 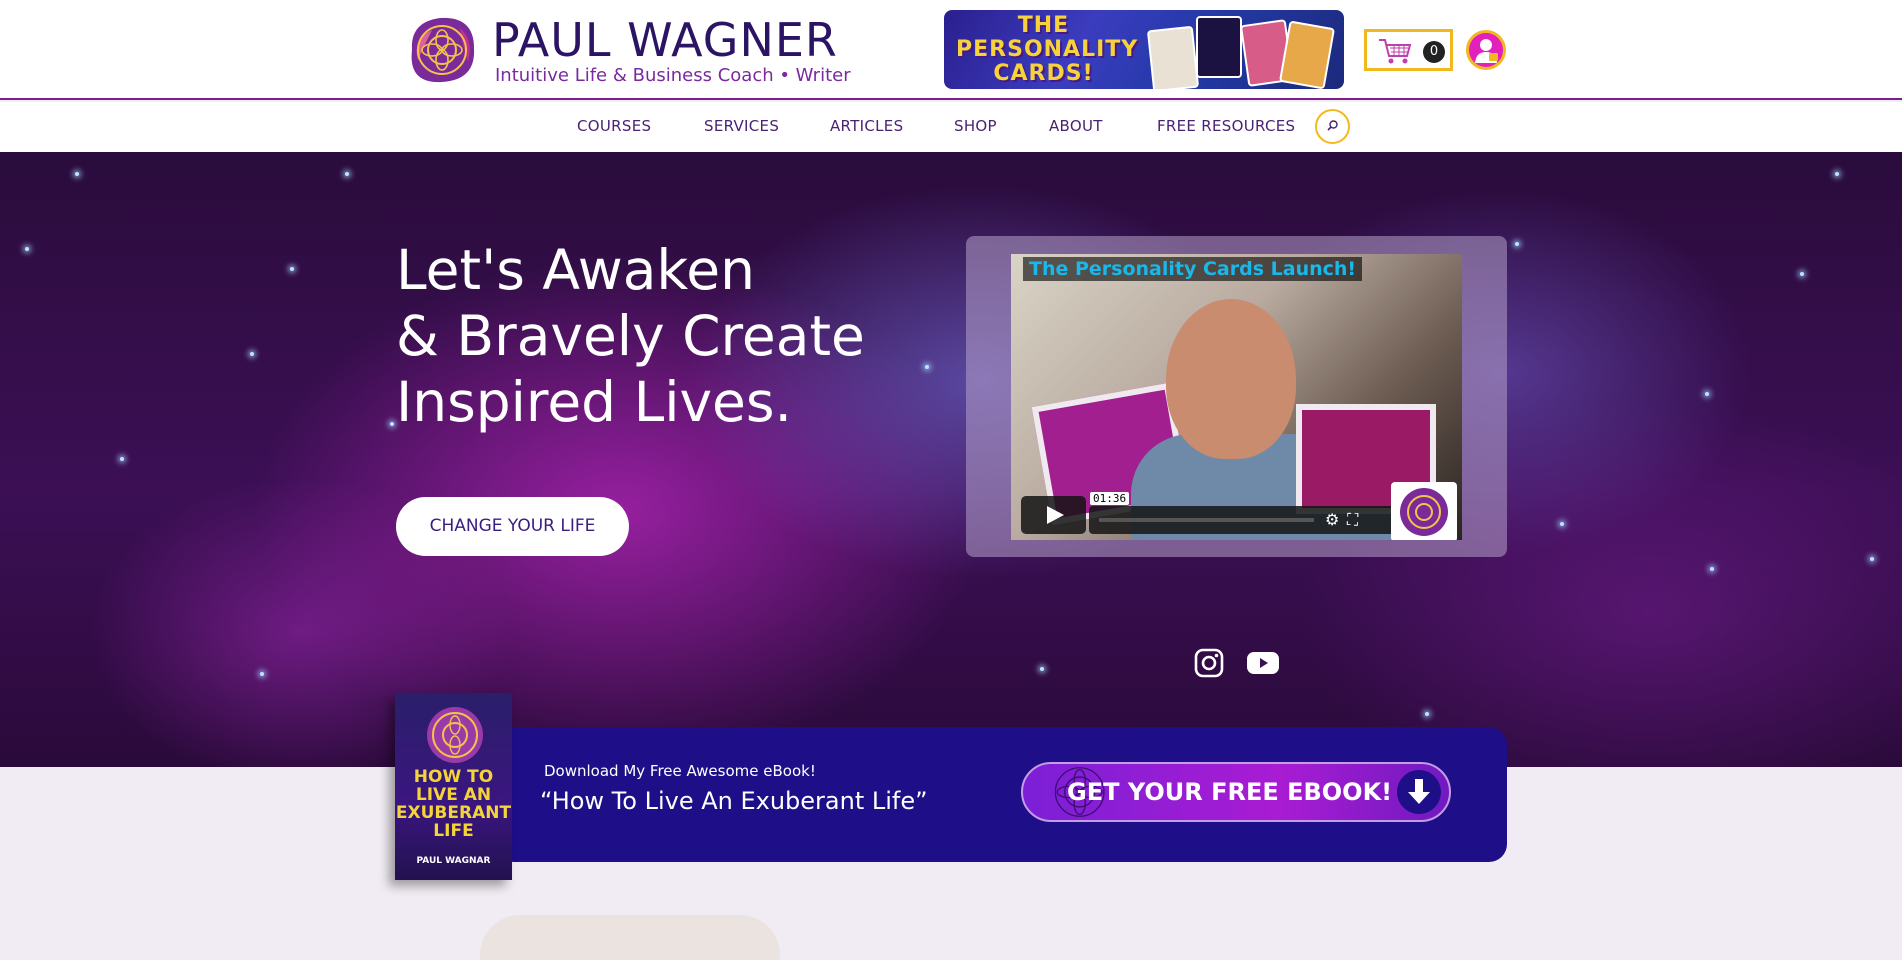 I want to click on nav-item-shop: SHOP, so click(x=975, y=126).